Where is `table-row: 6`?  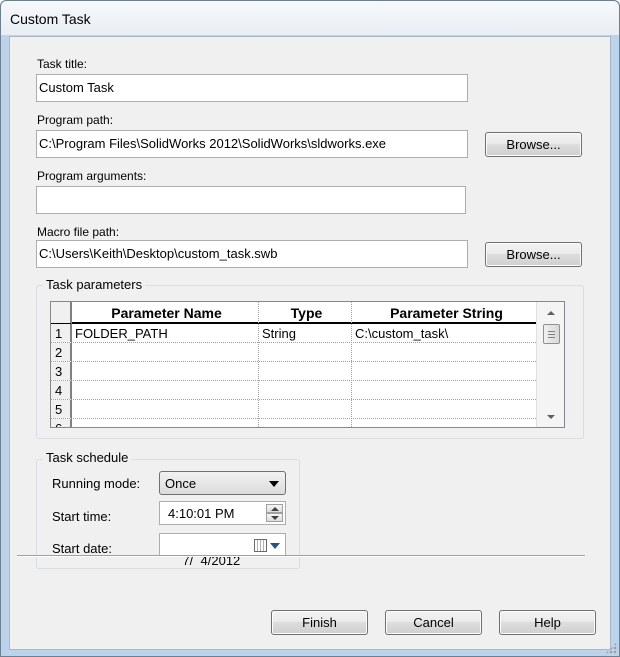 table-row: 6 is located at coordinates (294, 423).